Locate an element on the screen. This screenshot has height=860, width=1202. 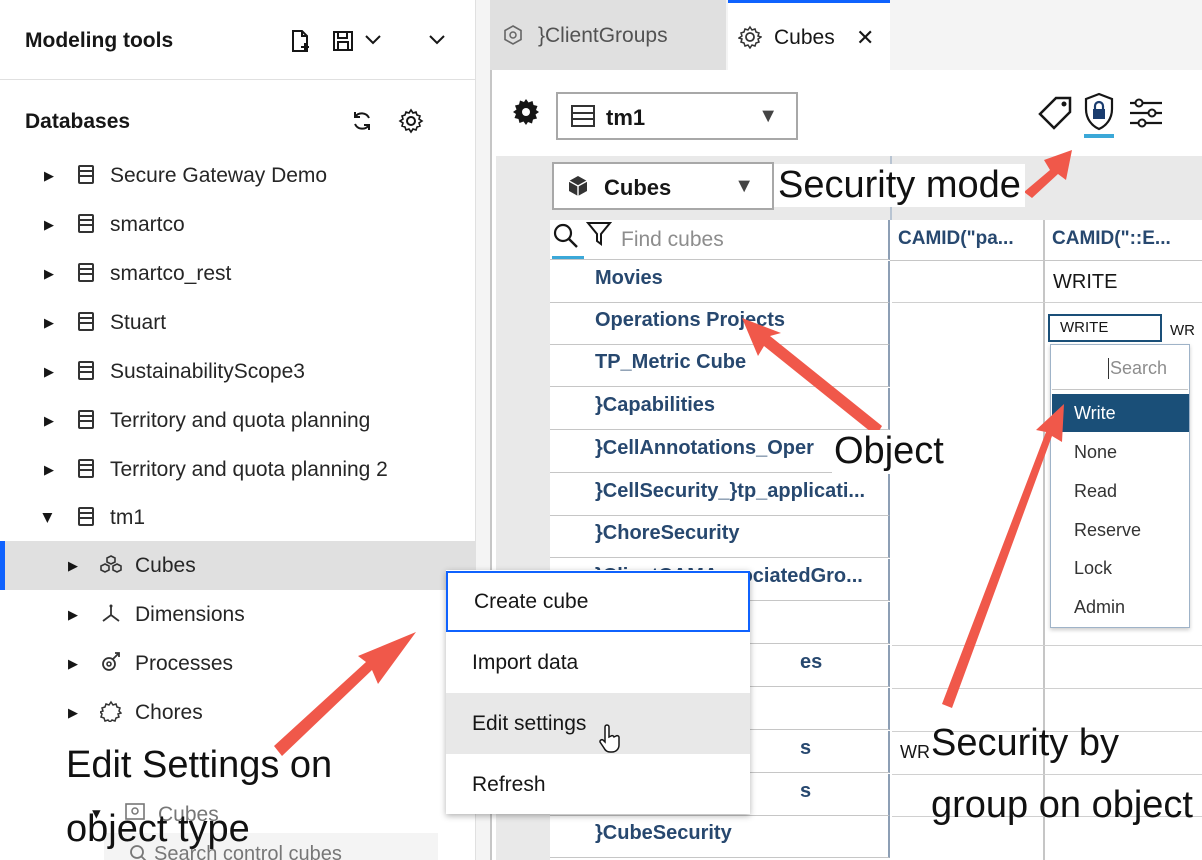
arrow-to-security-mode is located at coordinates (1048, 174).